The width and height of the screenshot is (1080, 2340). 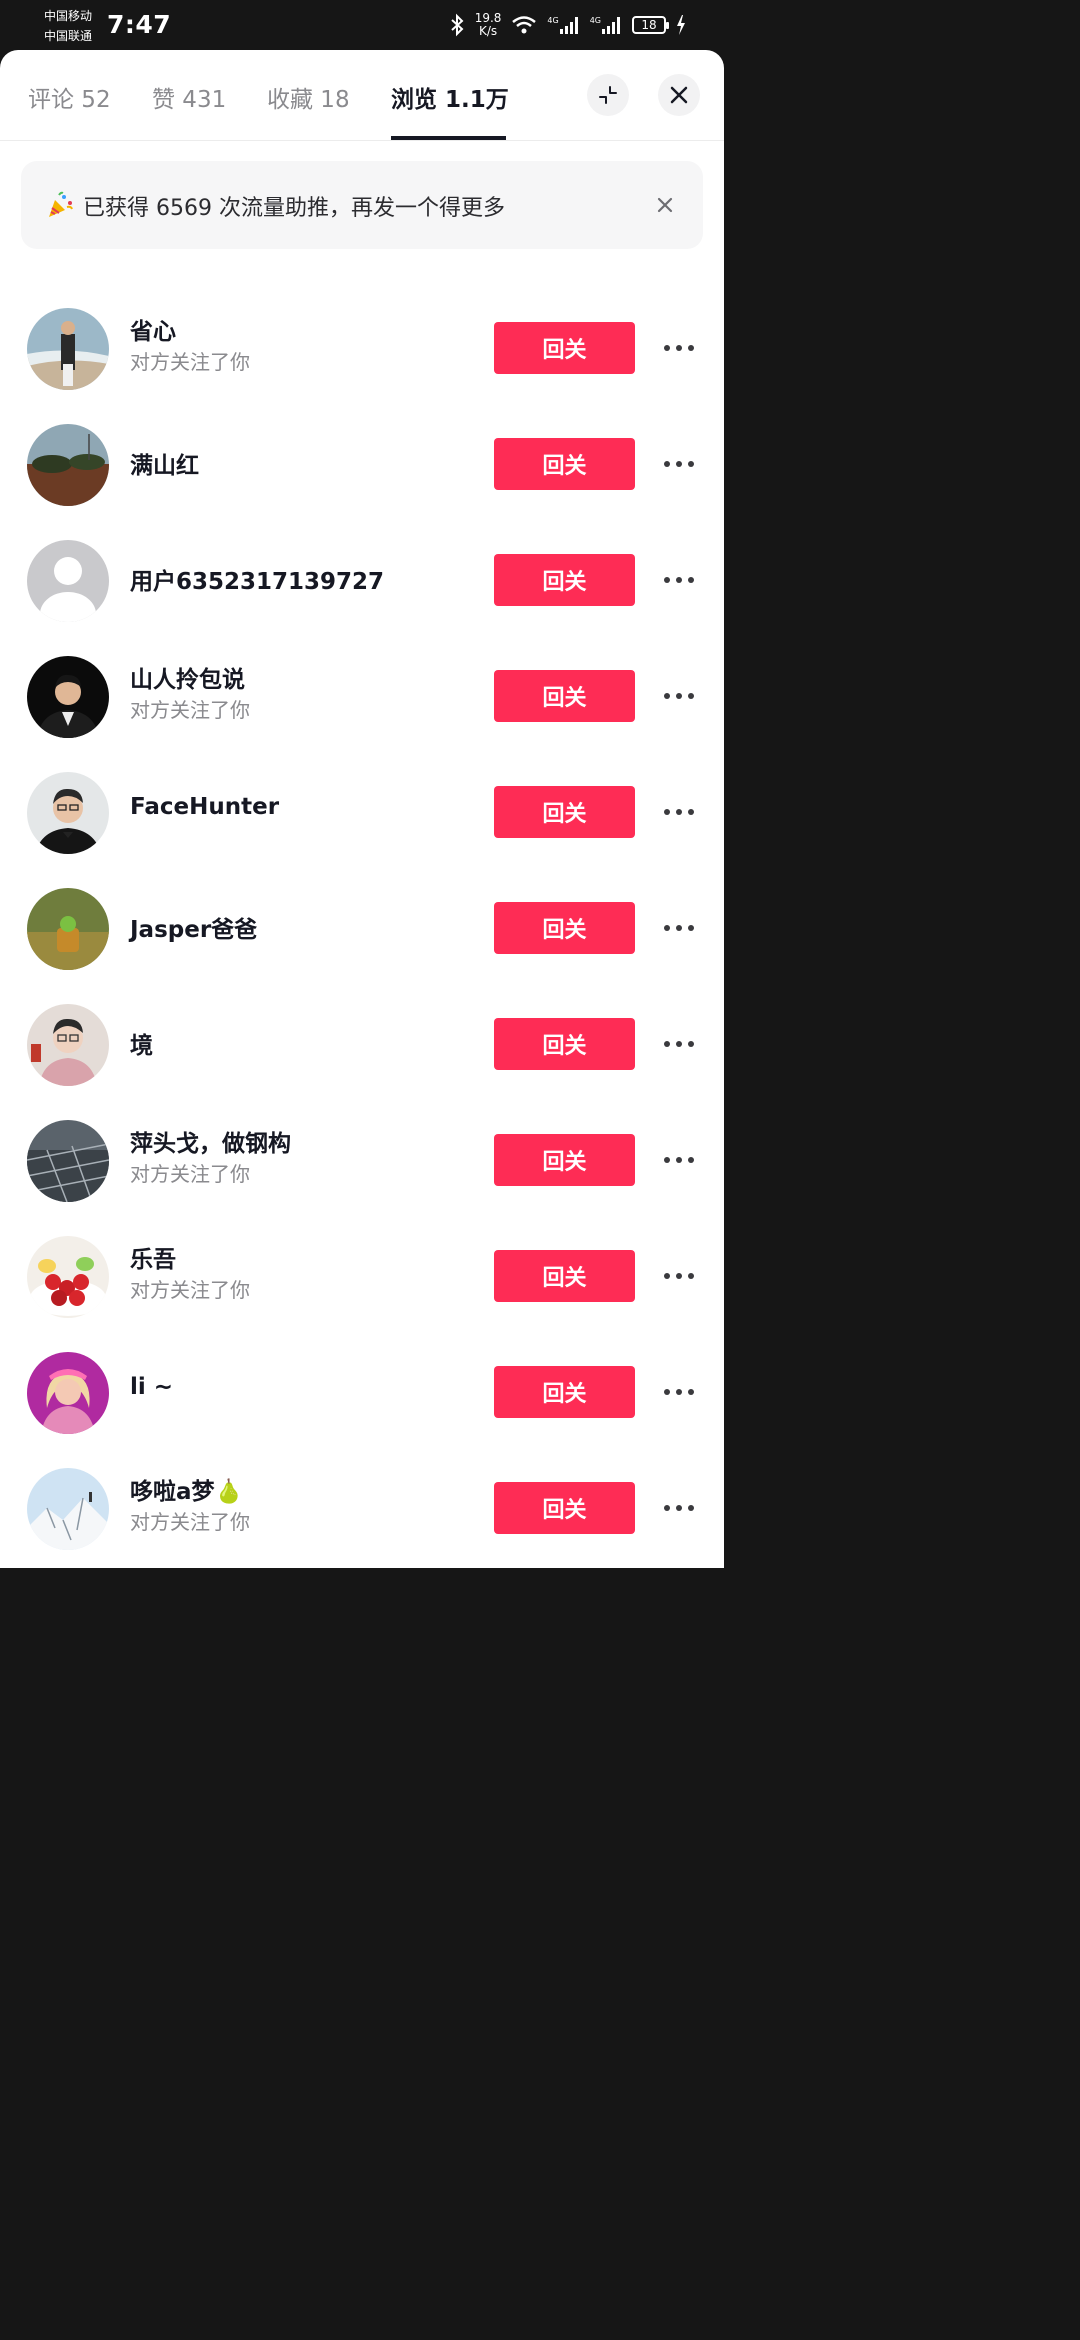 I want to click on list-item: li ~ 回关, so click(x=362, y=1392).